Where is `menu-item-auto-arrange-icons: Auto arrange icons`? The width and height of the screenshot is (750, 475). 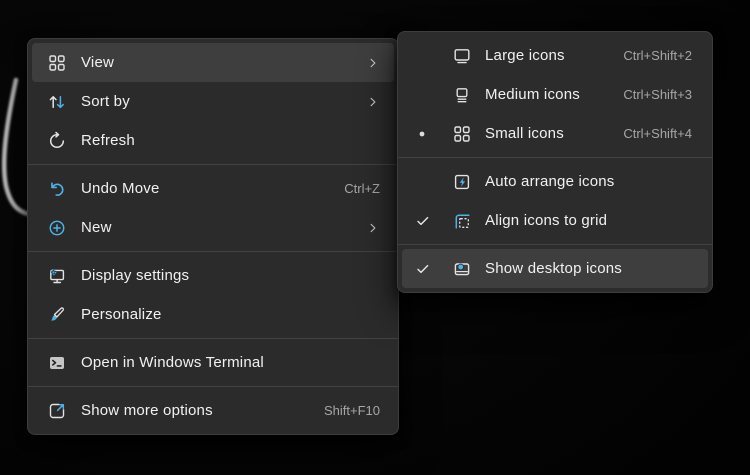
menu-item-auto-arrange-icons: Auto arrange icons is located at coordinates (555, 181).